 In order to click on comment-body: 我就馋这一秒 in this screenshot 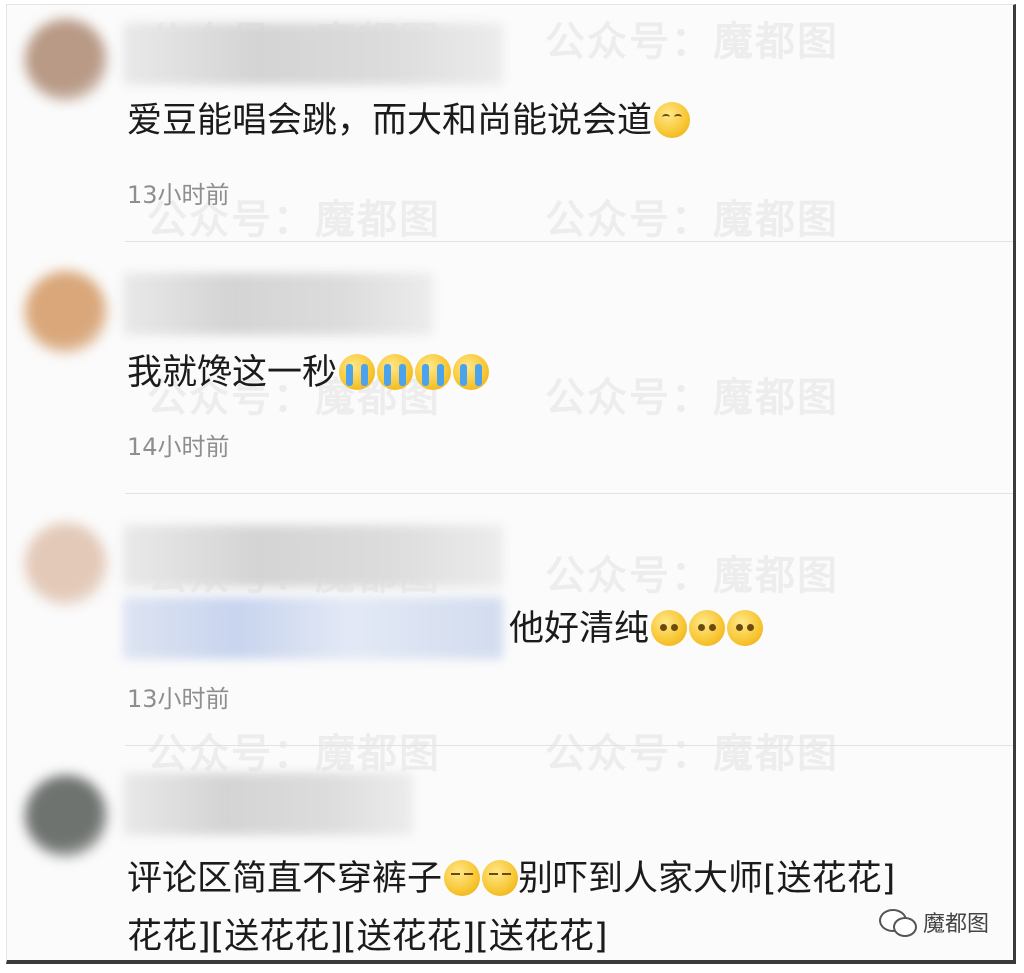, I will do `click(232, 373)`.